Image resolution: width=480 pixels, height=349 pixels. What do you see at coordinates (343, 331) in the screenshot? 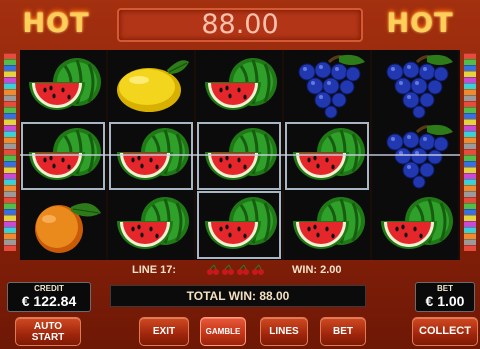
I see `bet-button: BET` at bounding box center [343, 331].